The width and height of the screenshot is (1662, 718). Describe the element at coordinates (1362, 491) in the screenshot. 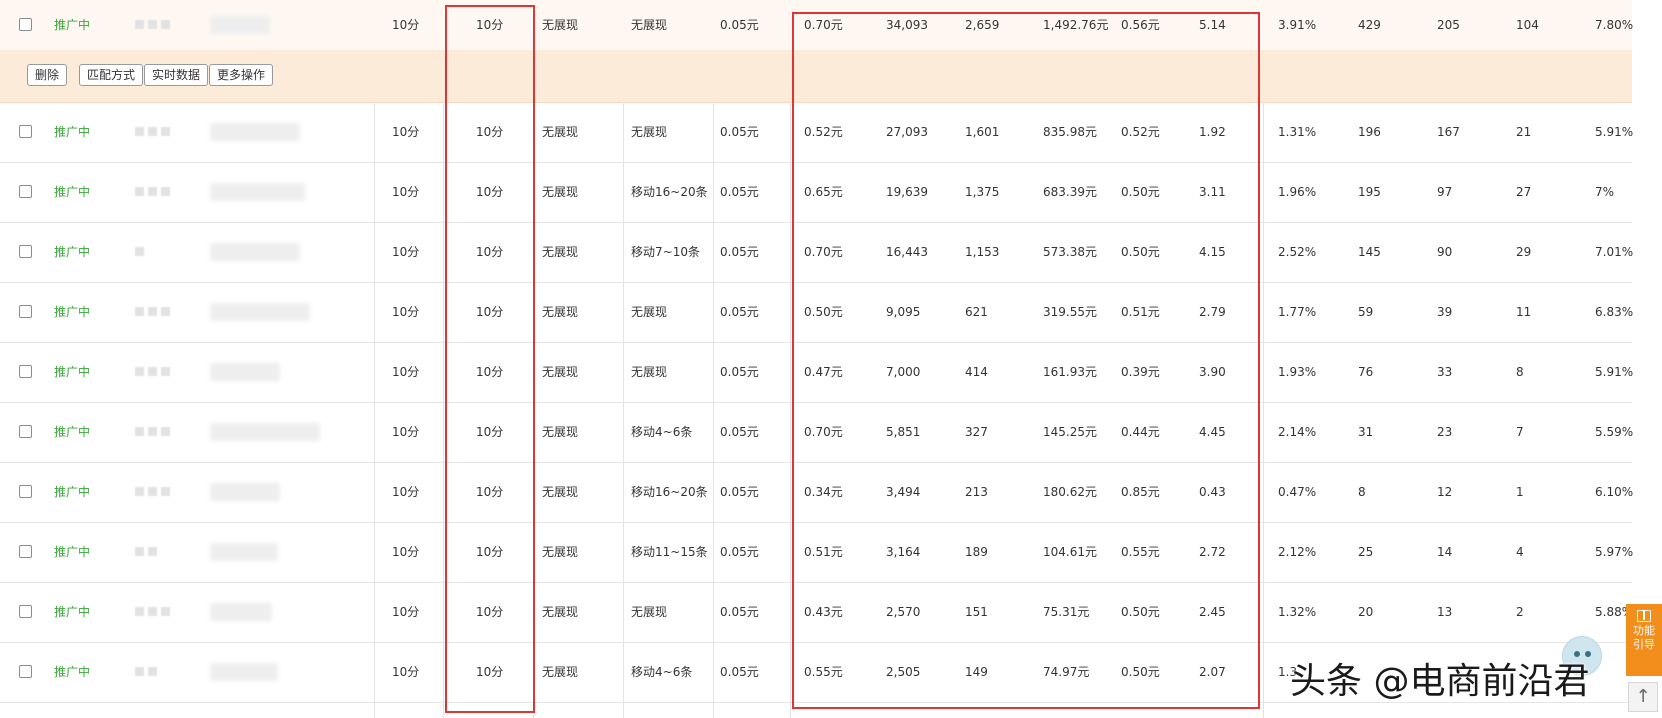

I see `cell-col-m: 8` at that location.